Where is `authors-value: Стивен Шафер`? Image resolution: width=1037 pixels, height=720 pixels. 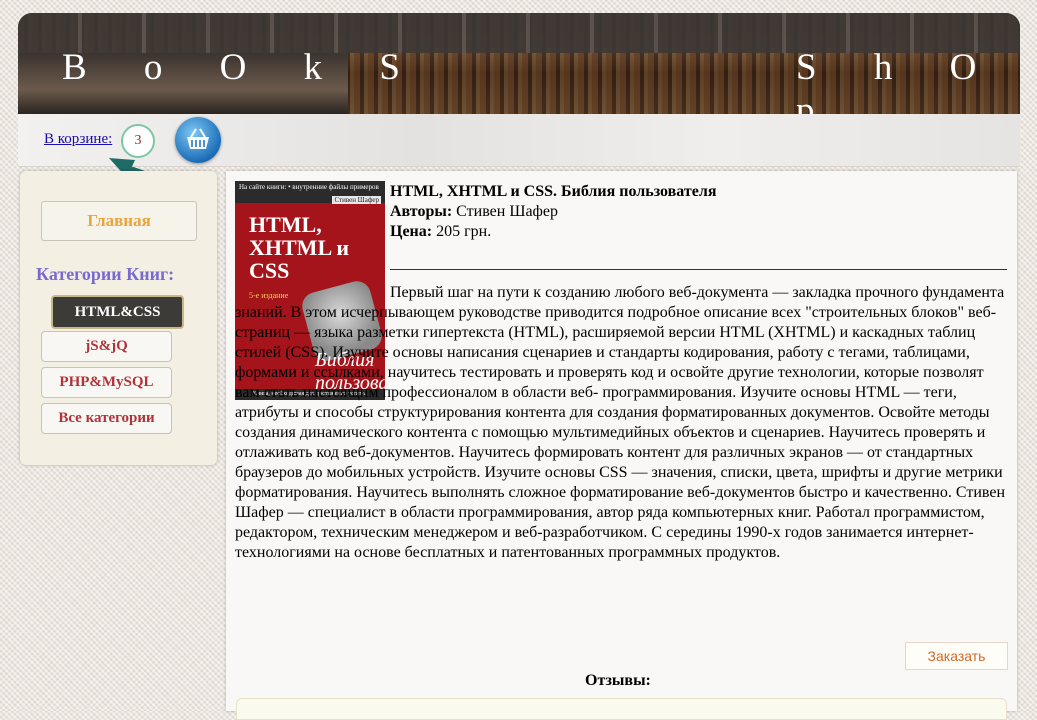 authors-value: Стивен Шафер is located at coordinates (507, 211).